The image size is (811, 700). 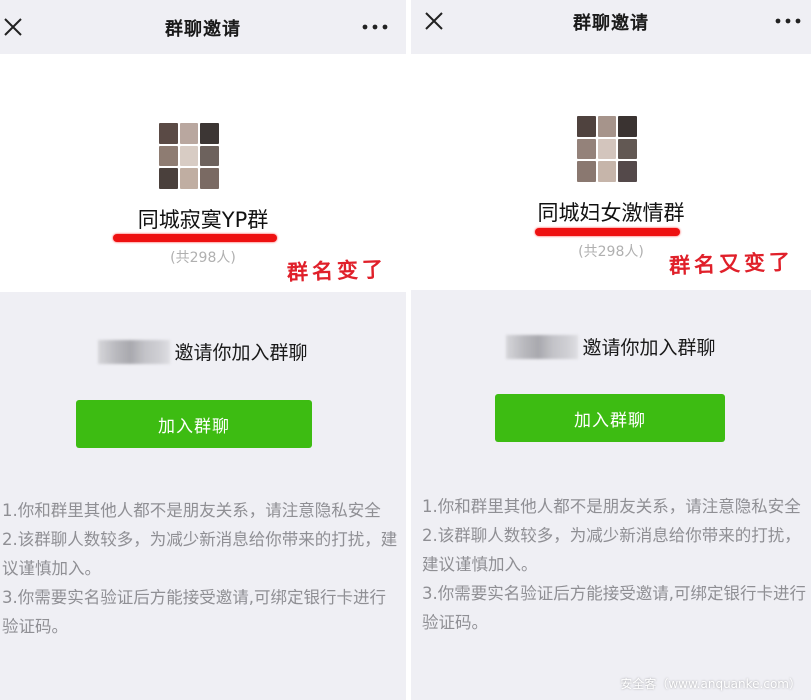 I want to click on group-name: 同城妇女激情群, so click(x=611, y=213).